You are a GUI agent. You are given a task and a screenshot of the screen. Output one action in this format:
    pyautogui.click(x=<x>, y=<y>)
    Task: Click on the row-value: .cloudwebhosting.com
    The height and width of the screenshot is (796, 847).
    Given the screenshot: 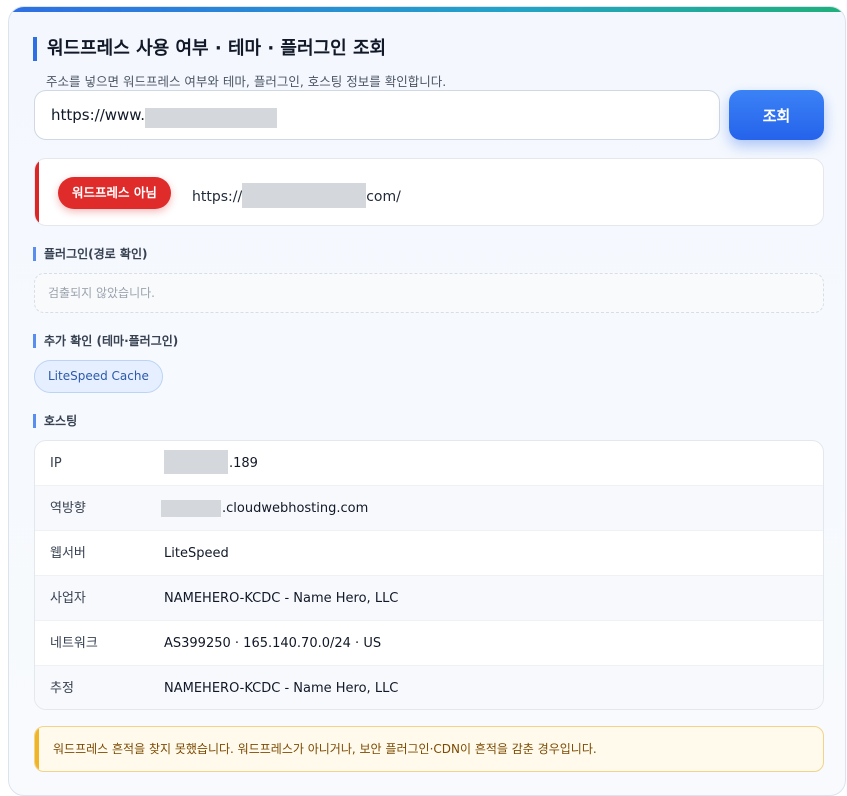 What is the action you would take?
    pyautogui.click(x=295, y=508)
    